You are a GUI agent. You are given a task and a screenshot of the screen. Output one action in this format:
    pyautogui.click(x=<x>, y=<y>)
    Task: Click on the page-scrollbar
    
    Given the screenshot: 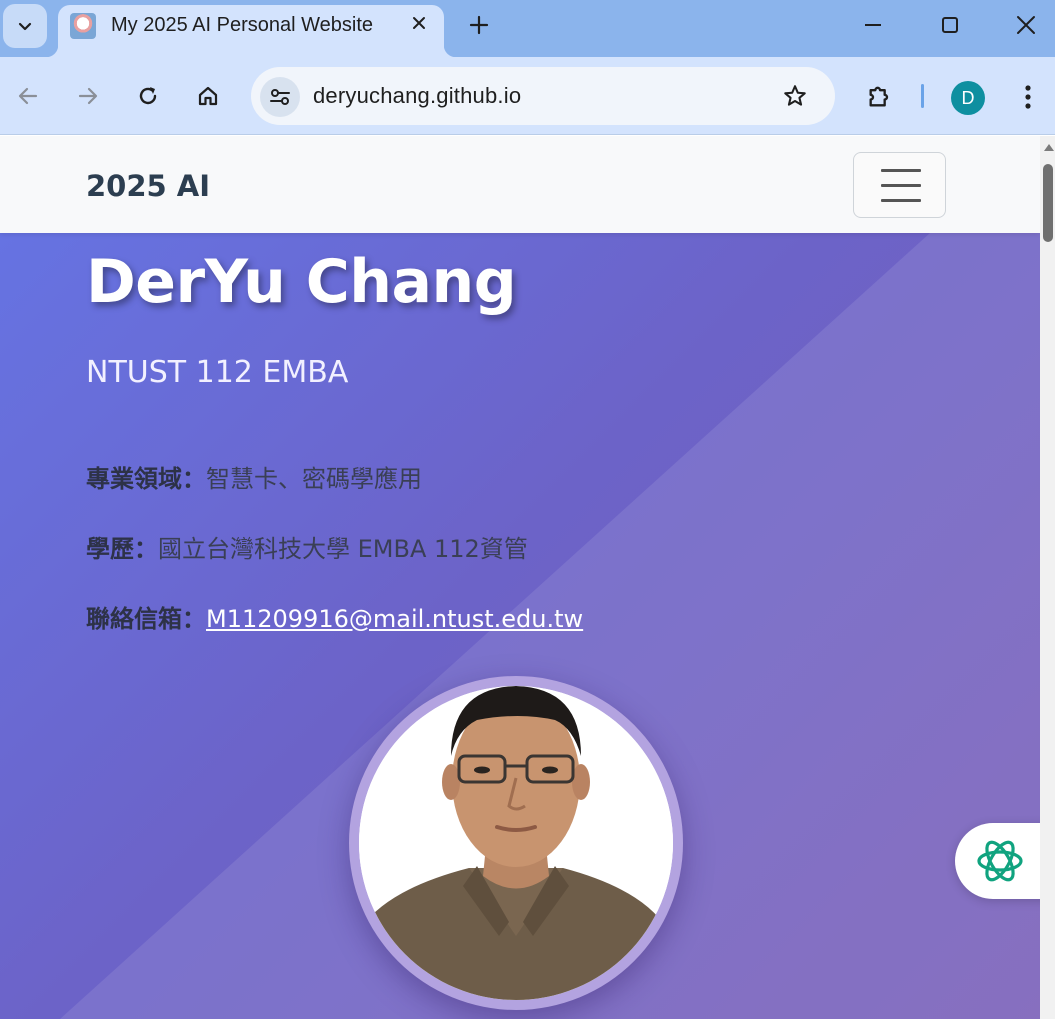 What is the action you would take?
    pyautogui.click(x=1047, y=577)
    